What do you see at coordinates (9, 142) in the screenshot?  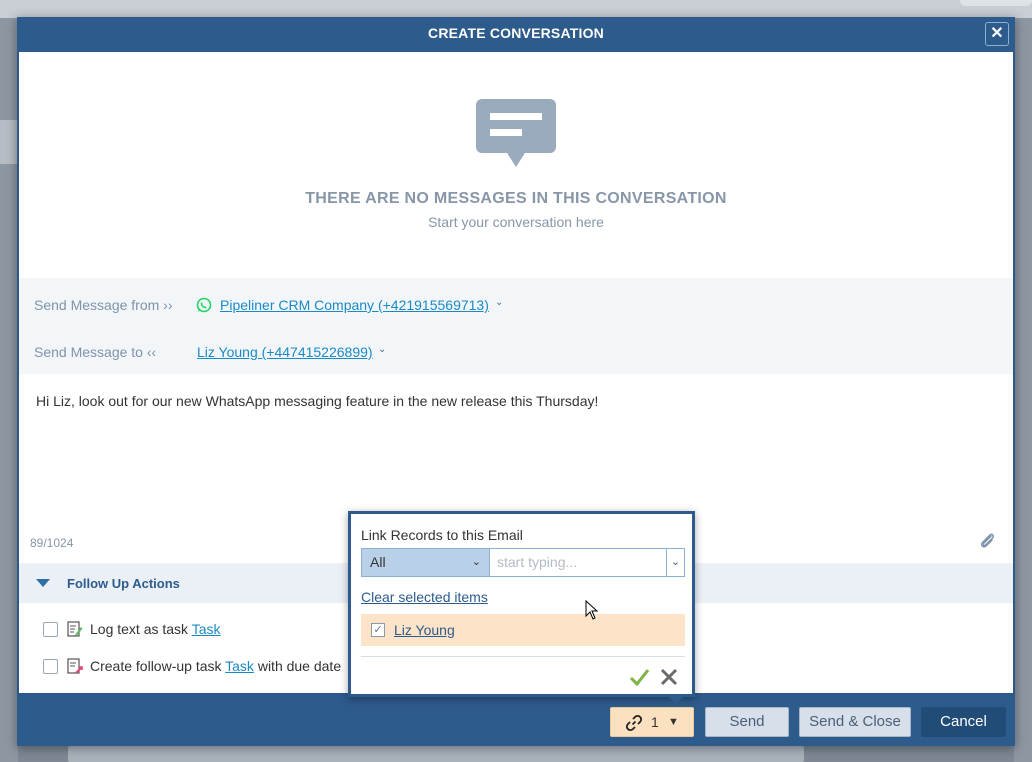 I see `background-sidebar-item` at bounding box center [9, 142].